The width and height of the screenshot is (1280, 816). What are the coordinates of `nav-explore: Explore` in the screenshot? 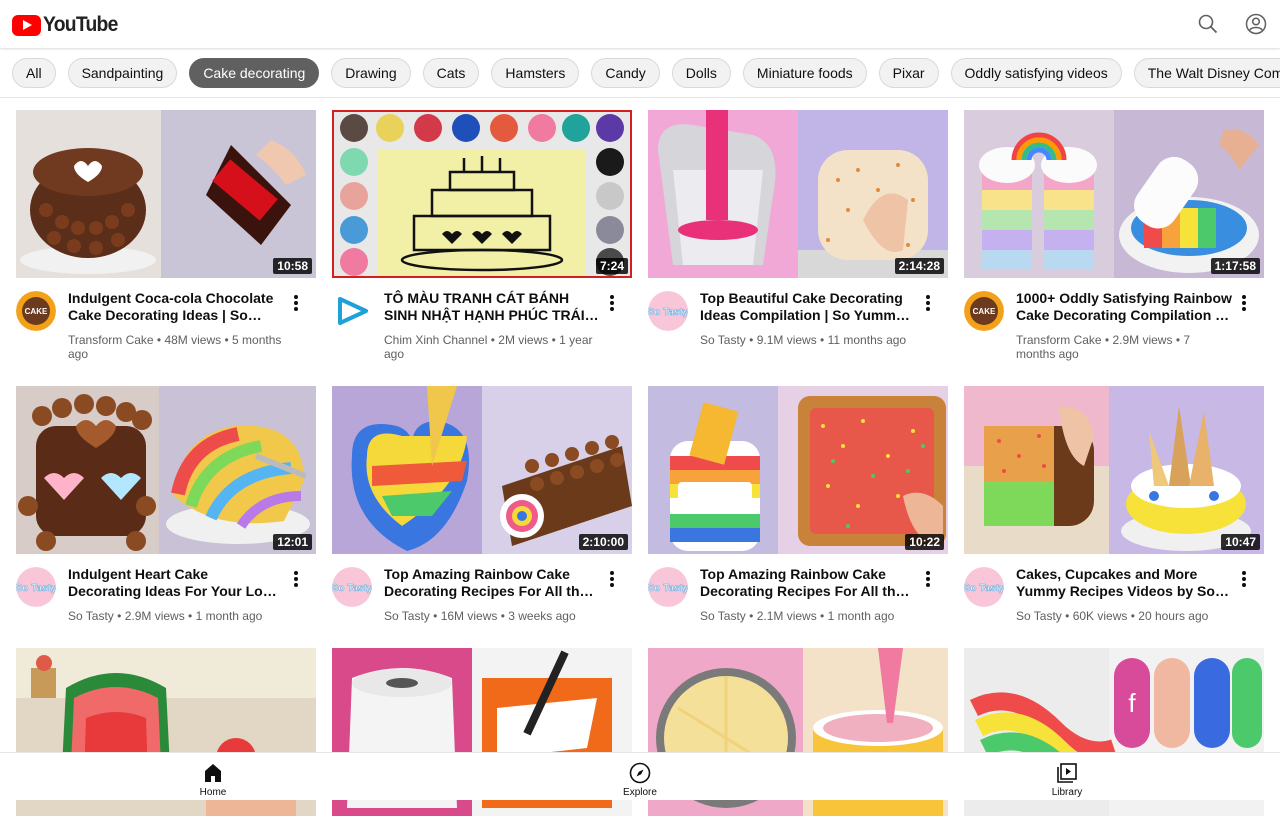 It's located at (640, 779).